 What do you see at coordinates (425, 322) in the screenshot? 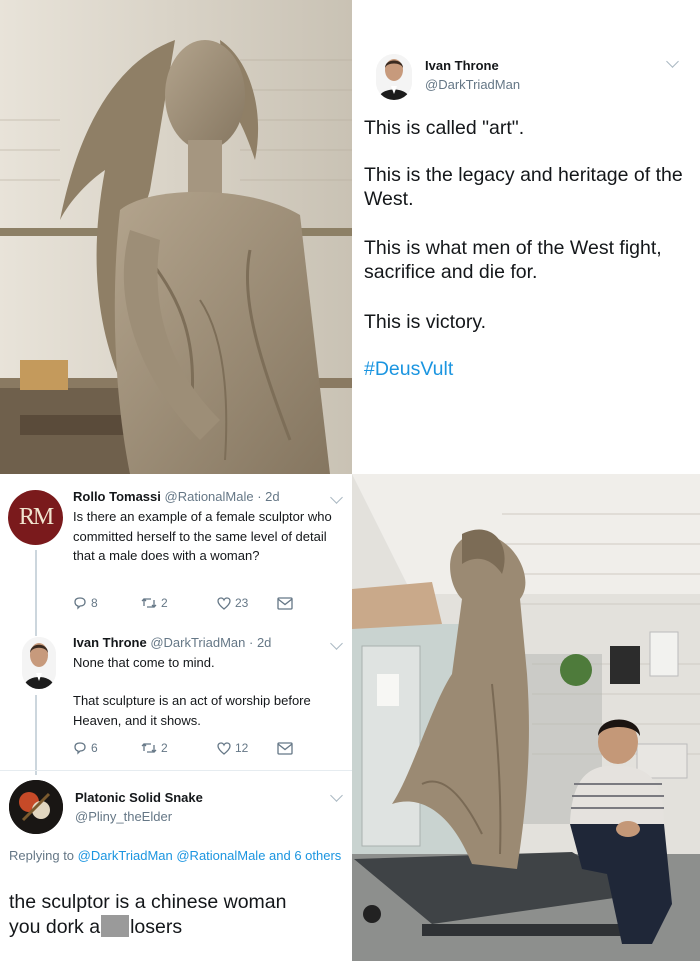
I see `tweet-text-line-4: This is victory.` at bounding box center [425, 322].